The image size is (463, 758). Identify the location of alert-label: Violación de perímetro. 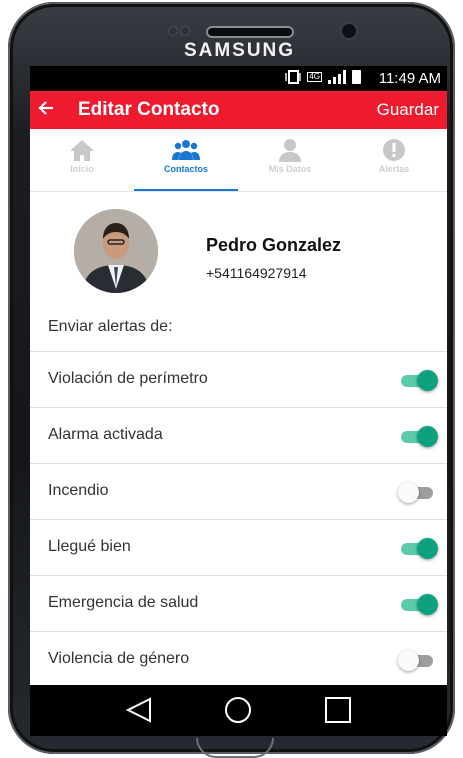
(128, 378).